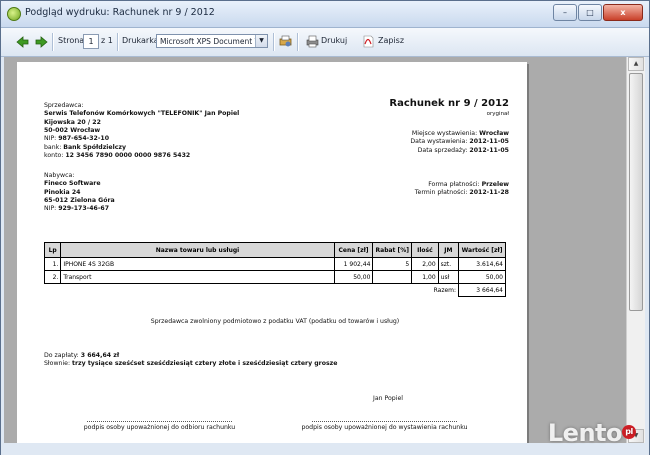 Image resolution: width=650 pixels, height=455 pixels. What do you see at coordinates (72, 184) in the screenshot?
I see `buyer-name: Fineco Software` at bounding box center [72, 184].